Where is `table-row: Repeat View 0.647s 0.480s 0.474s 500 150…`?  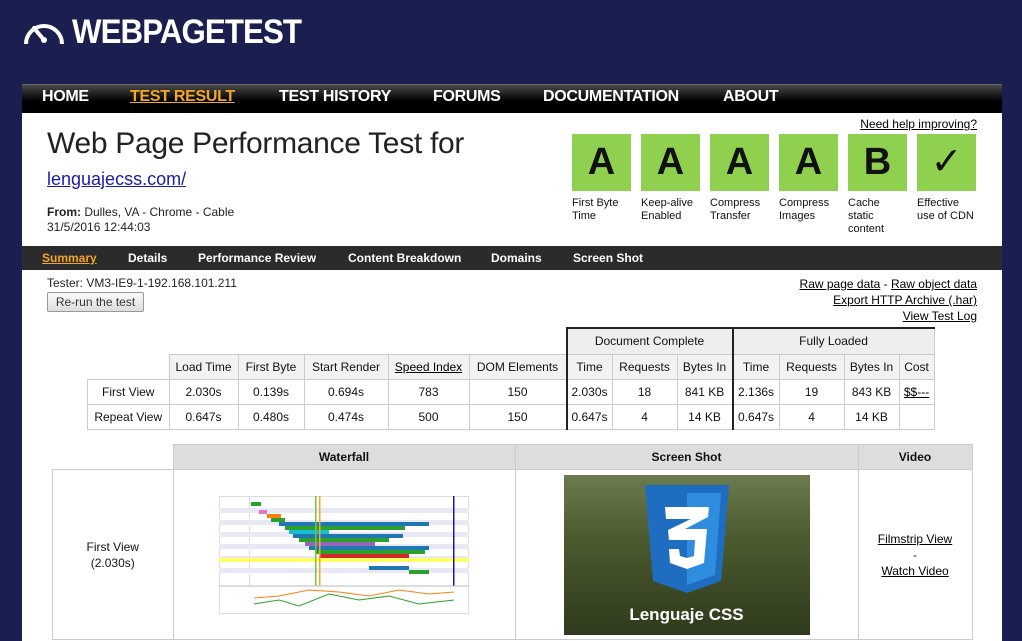
table-row: Repeat View 0.647s 0.480s 0.474s 500 150… is located at coordinates (511, 416).